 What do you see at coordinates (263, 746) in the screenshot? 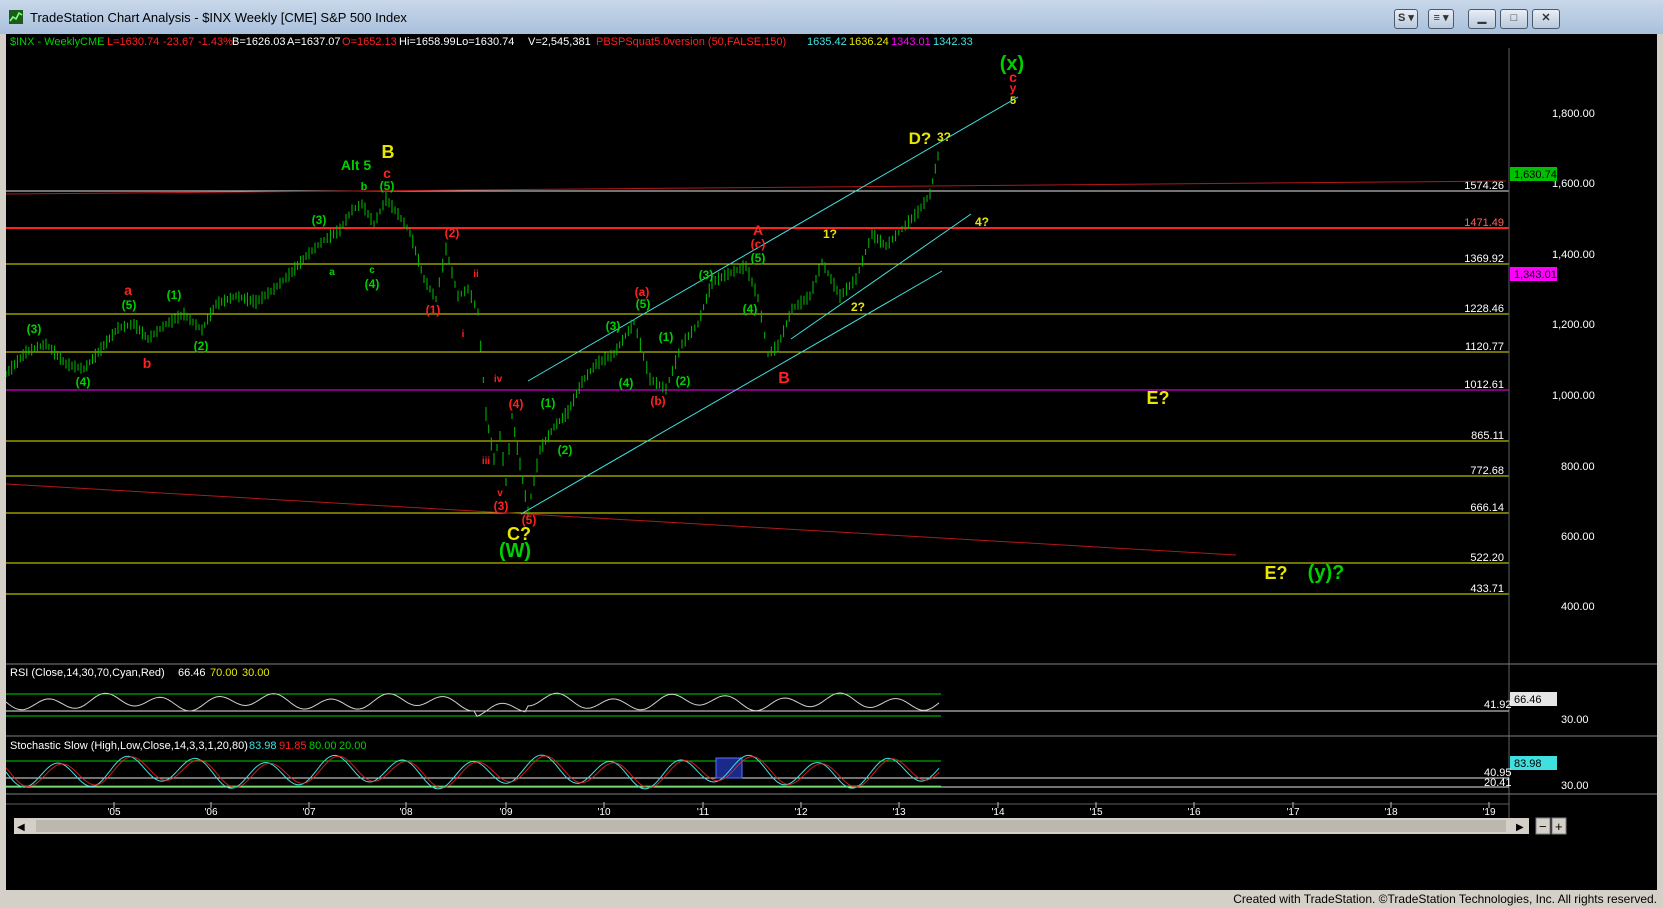
I see `stoch-k-value: 83.98` at bounding box center [263, 746].